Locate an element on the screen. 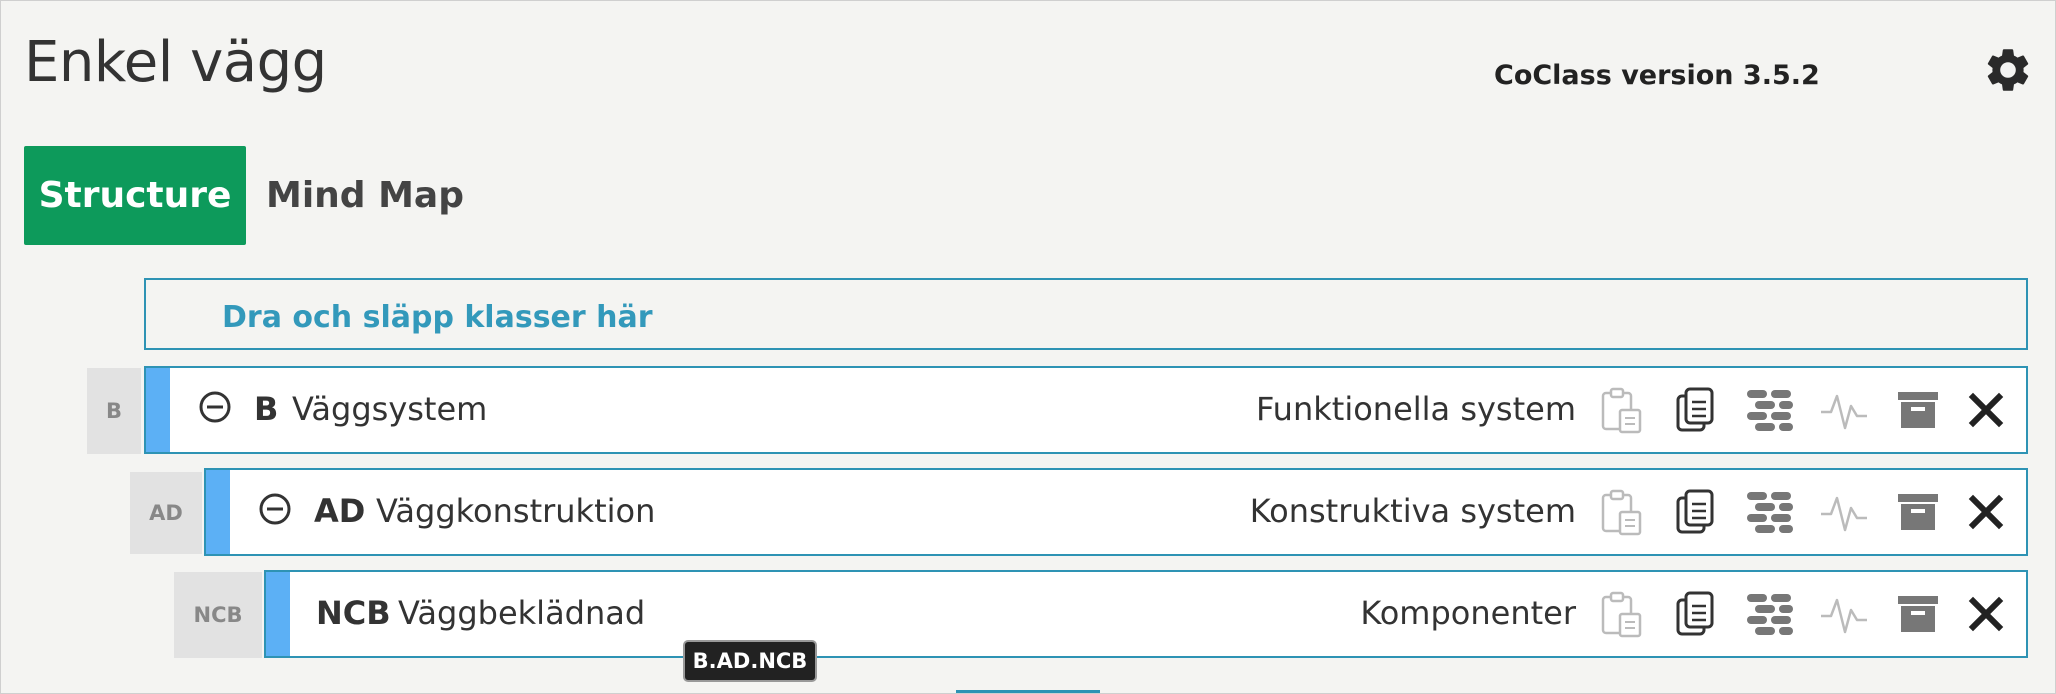 This screenshot has height=694, width=2056. row-category: Konstruktiva system is located at coordinates (1412, 511).